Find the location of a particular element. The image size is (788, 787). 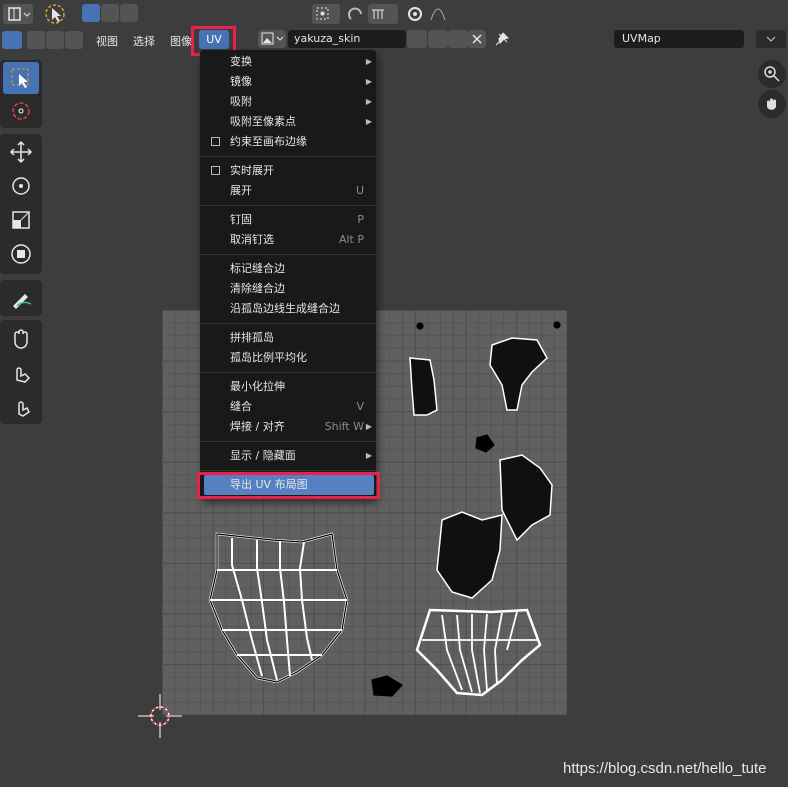

face-select-icon is located at coordinates (74, 40).